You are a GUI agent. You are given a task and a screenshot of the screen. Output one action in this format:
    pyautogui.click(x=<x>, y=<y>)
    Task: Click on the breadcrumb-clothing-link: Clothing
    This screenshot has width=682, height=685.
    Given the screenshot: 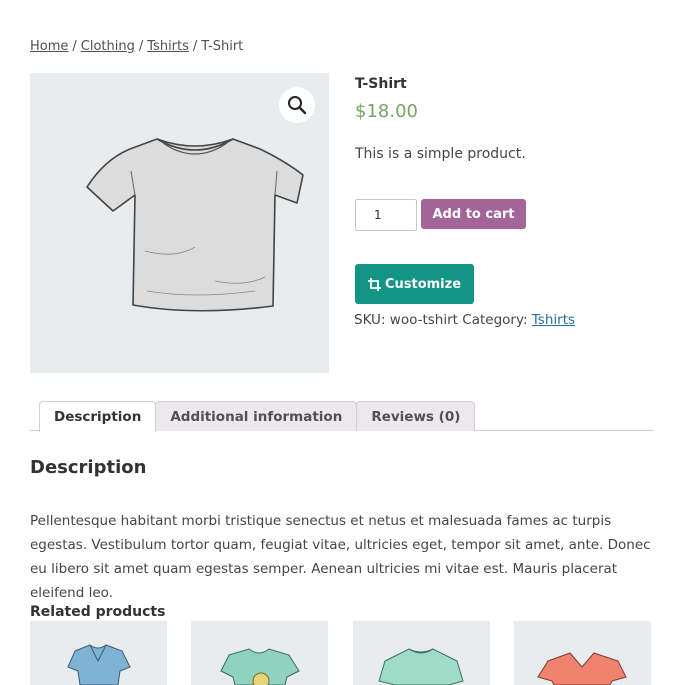 What is the action you would take?
    pyautogui.click(x=108, y=46)
    